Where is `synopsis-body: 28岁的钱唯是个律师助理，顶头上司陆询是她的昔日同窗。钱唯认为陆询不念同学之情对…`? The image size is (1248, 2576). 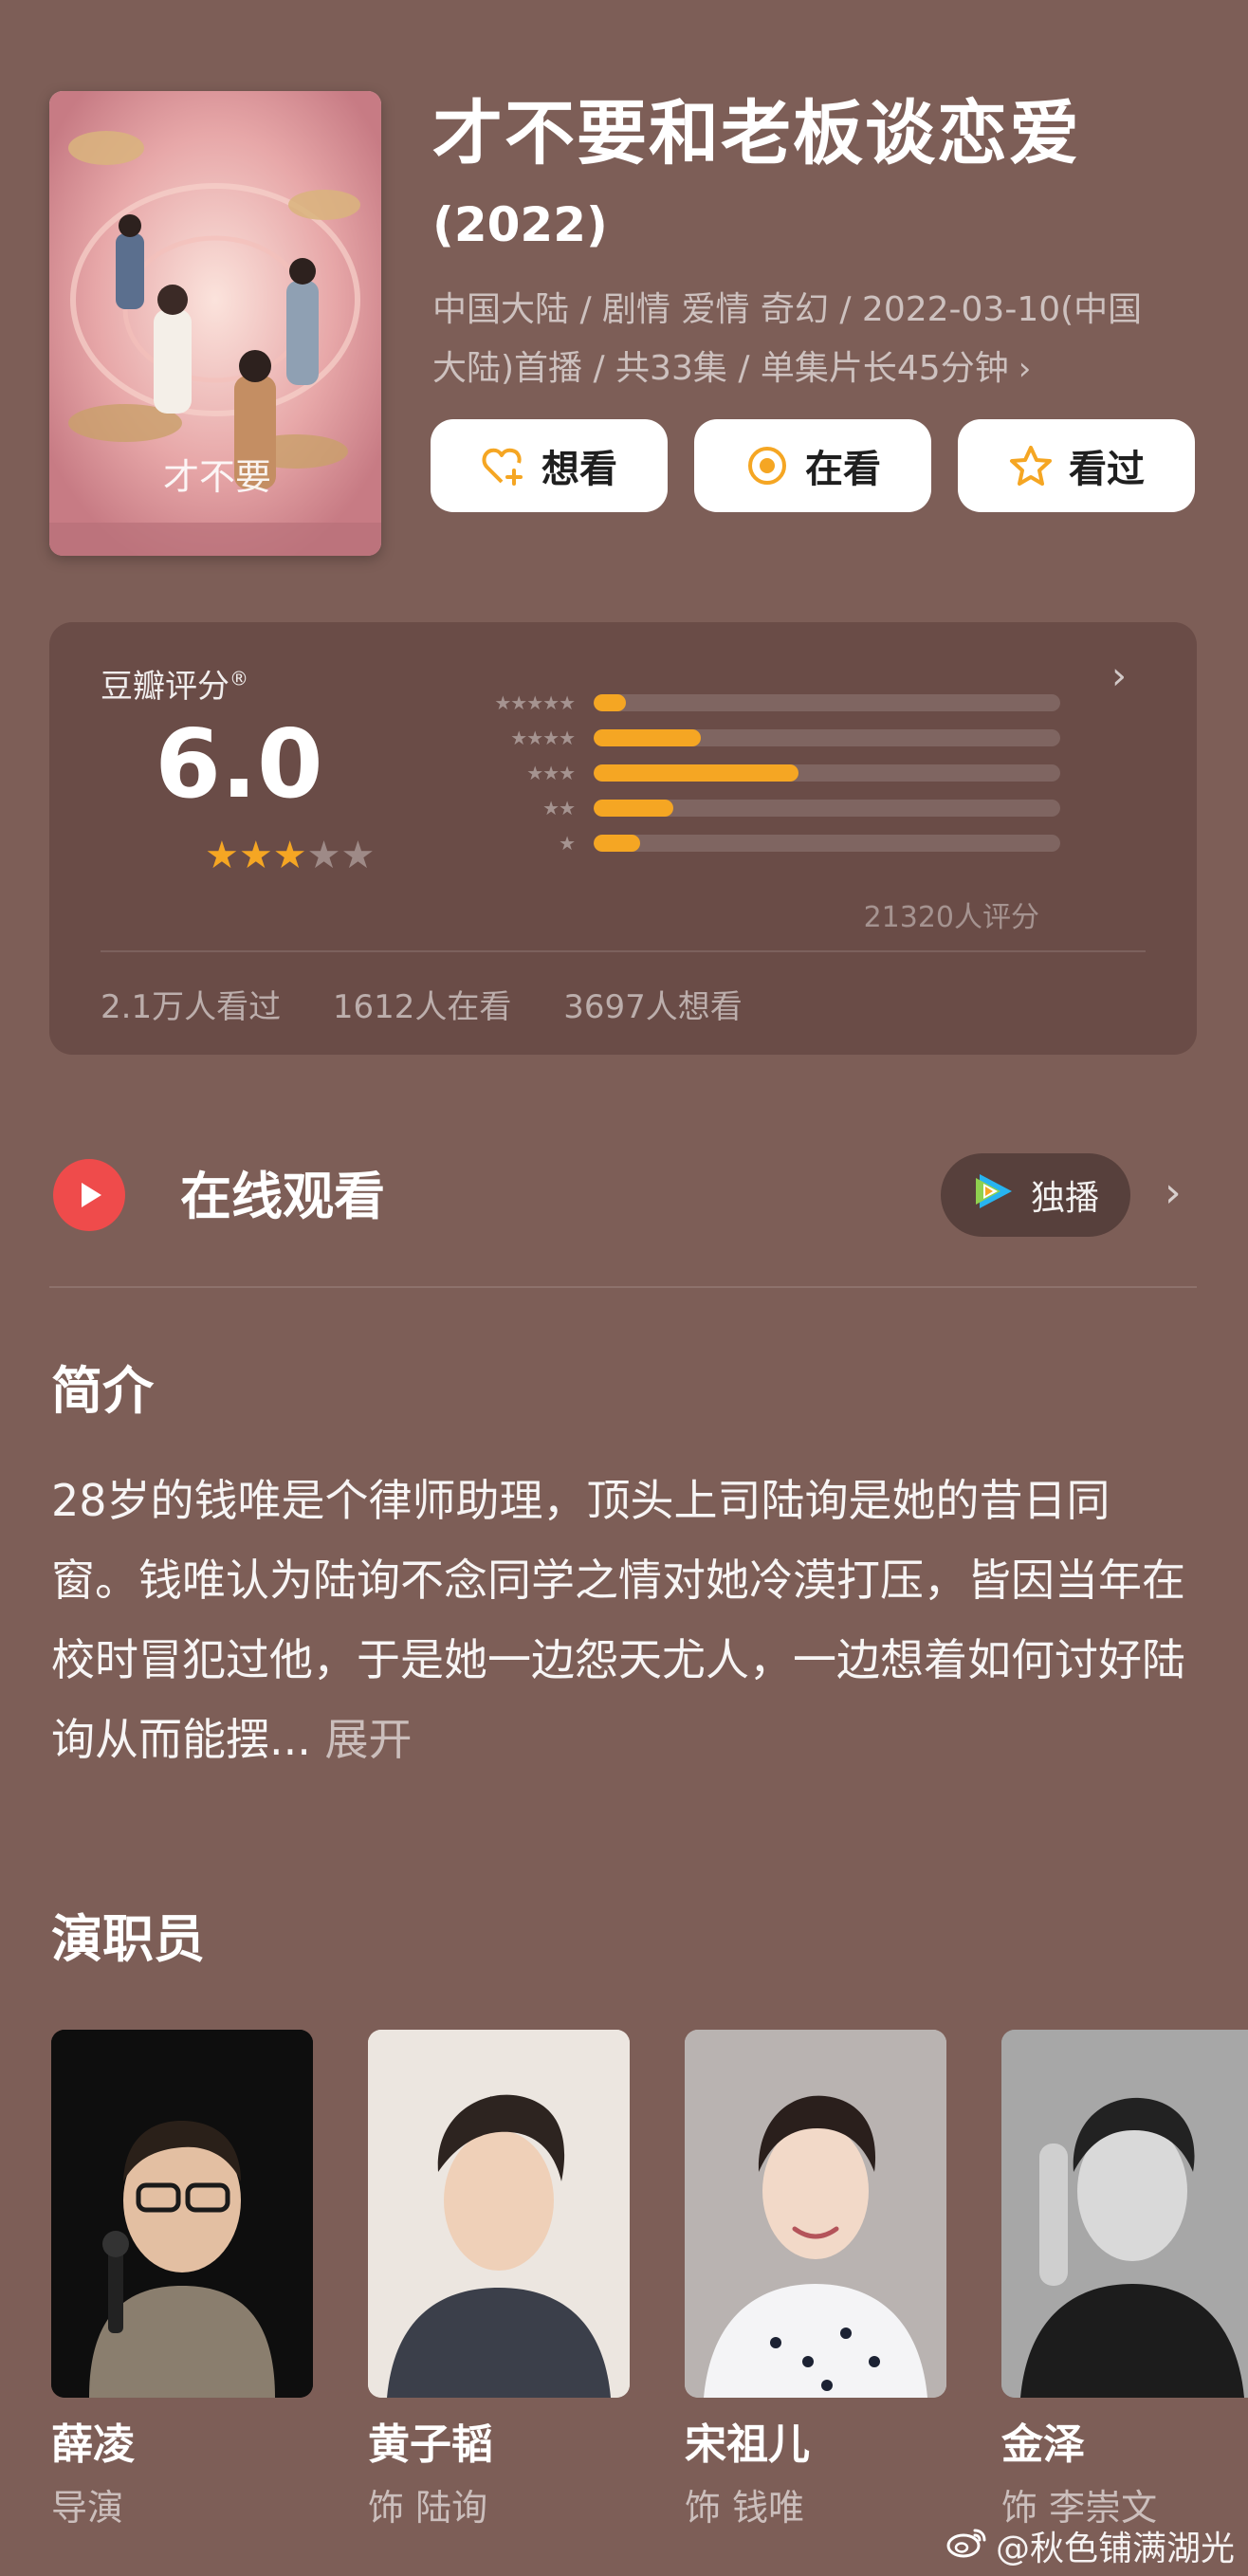 synopsis-body: 28岁的钱唯是个律师助理，顶头上司陆询是她的昔日同窗。钱唯认为陆询不念同学之情对… is located at coordinates (618, 1620).